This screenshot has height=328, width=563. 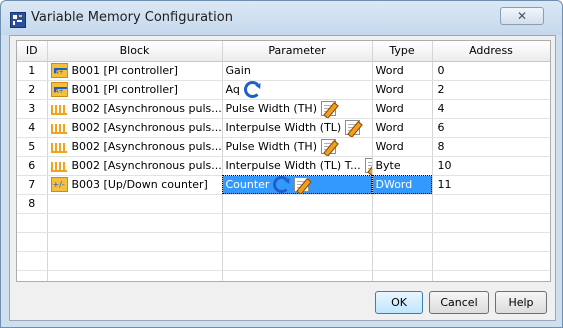 What do you see at coordinates (135, 51) in the screenshot?
I see `column-header-block: Block` at bounding box center [135, 51].